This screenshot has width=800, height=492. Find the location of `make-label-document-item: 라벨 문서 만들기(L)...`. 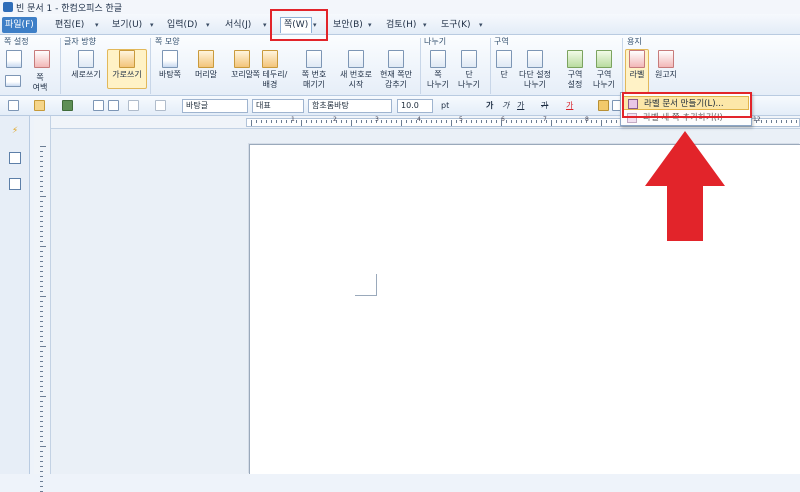

make-label-document-item: 라벨 문서 만들기(L)... is located at coordinates (686, 103).